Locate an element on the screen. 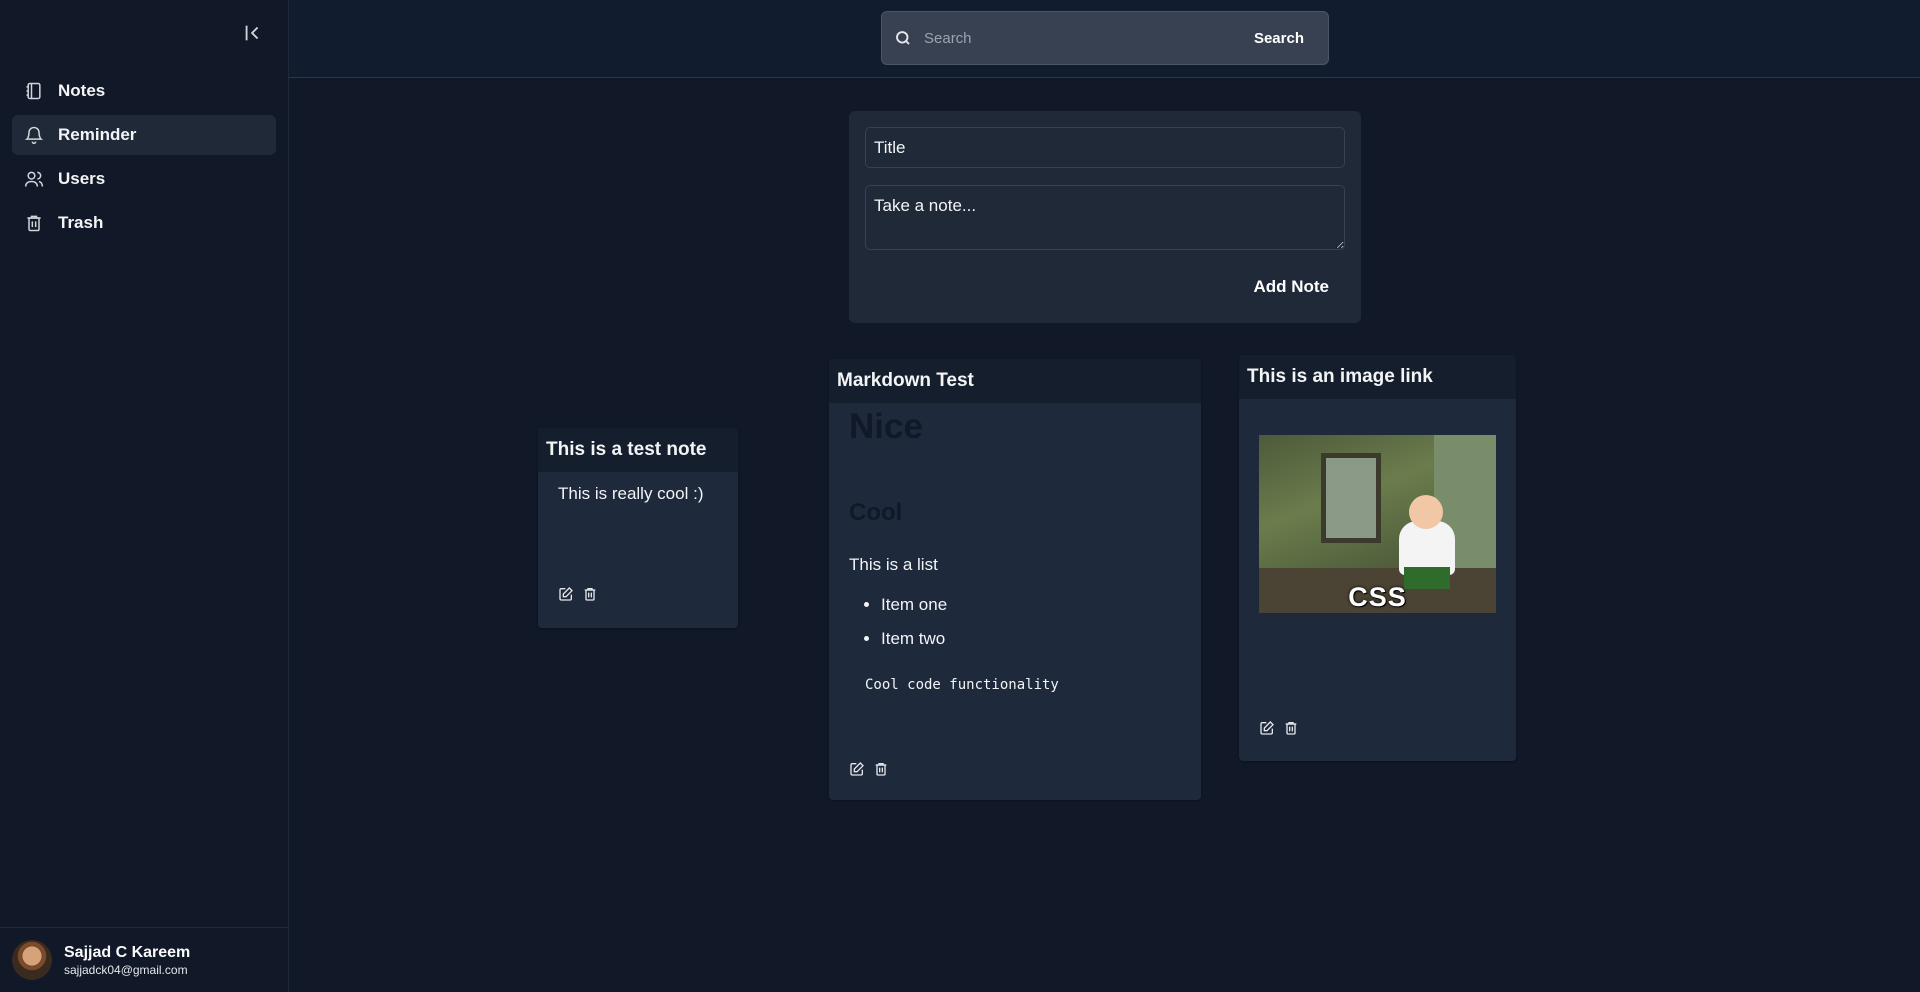 This screenshot has width=1920, height=992. note-title: This is a test note is located at coordinates (638, 450).